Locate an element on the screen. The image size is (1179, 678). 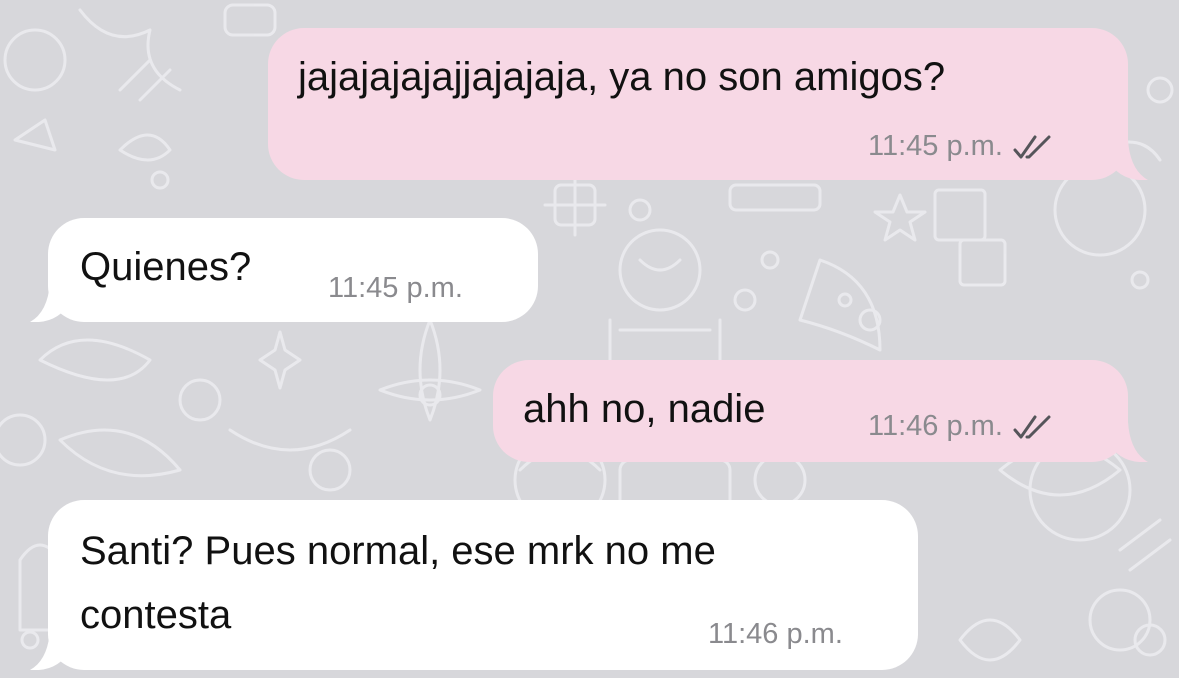
message-text: Quienes? is located at coordinates (166, 267).